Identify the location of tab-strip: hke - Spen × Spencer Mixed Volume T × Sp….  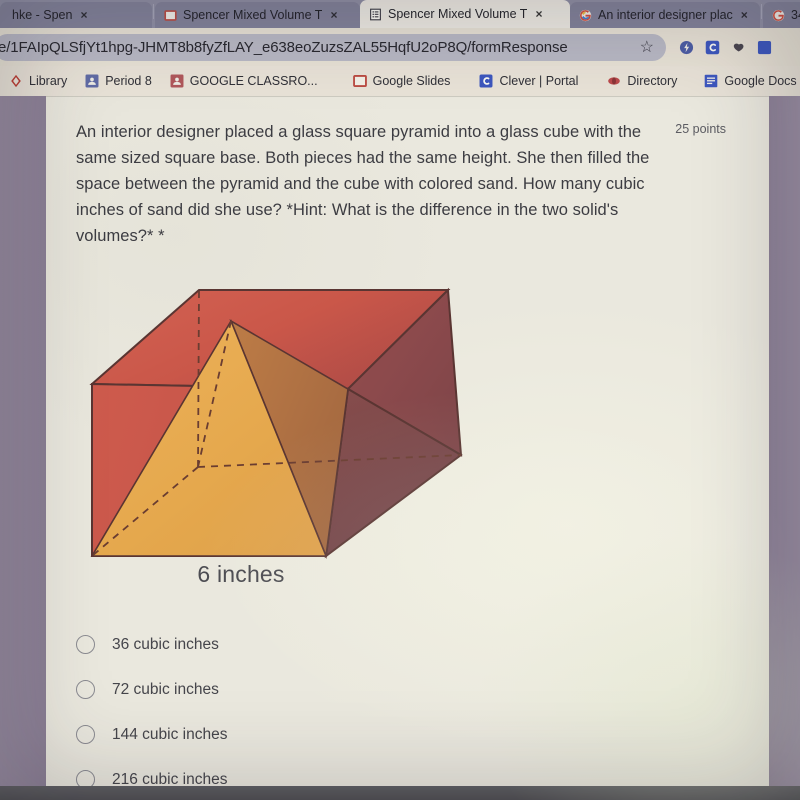
(400, 14).